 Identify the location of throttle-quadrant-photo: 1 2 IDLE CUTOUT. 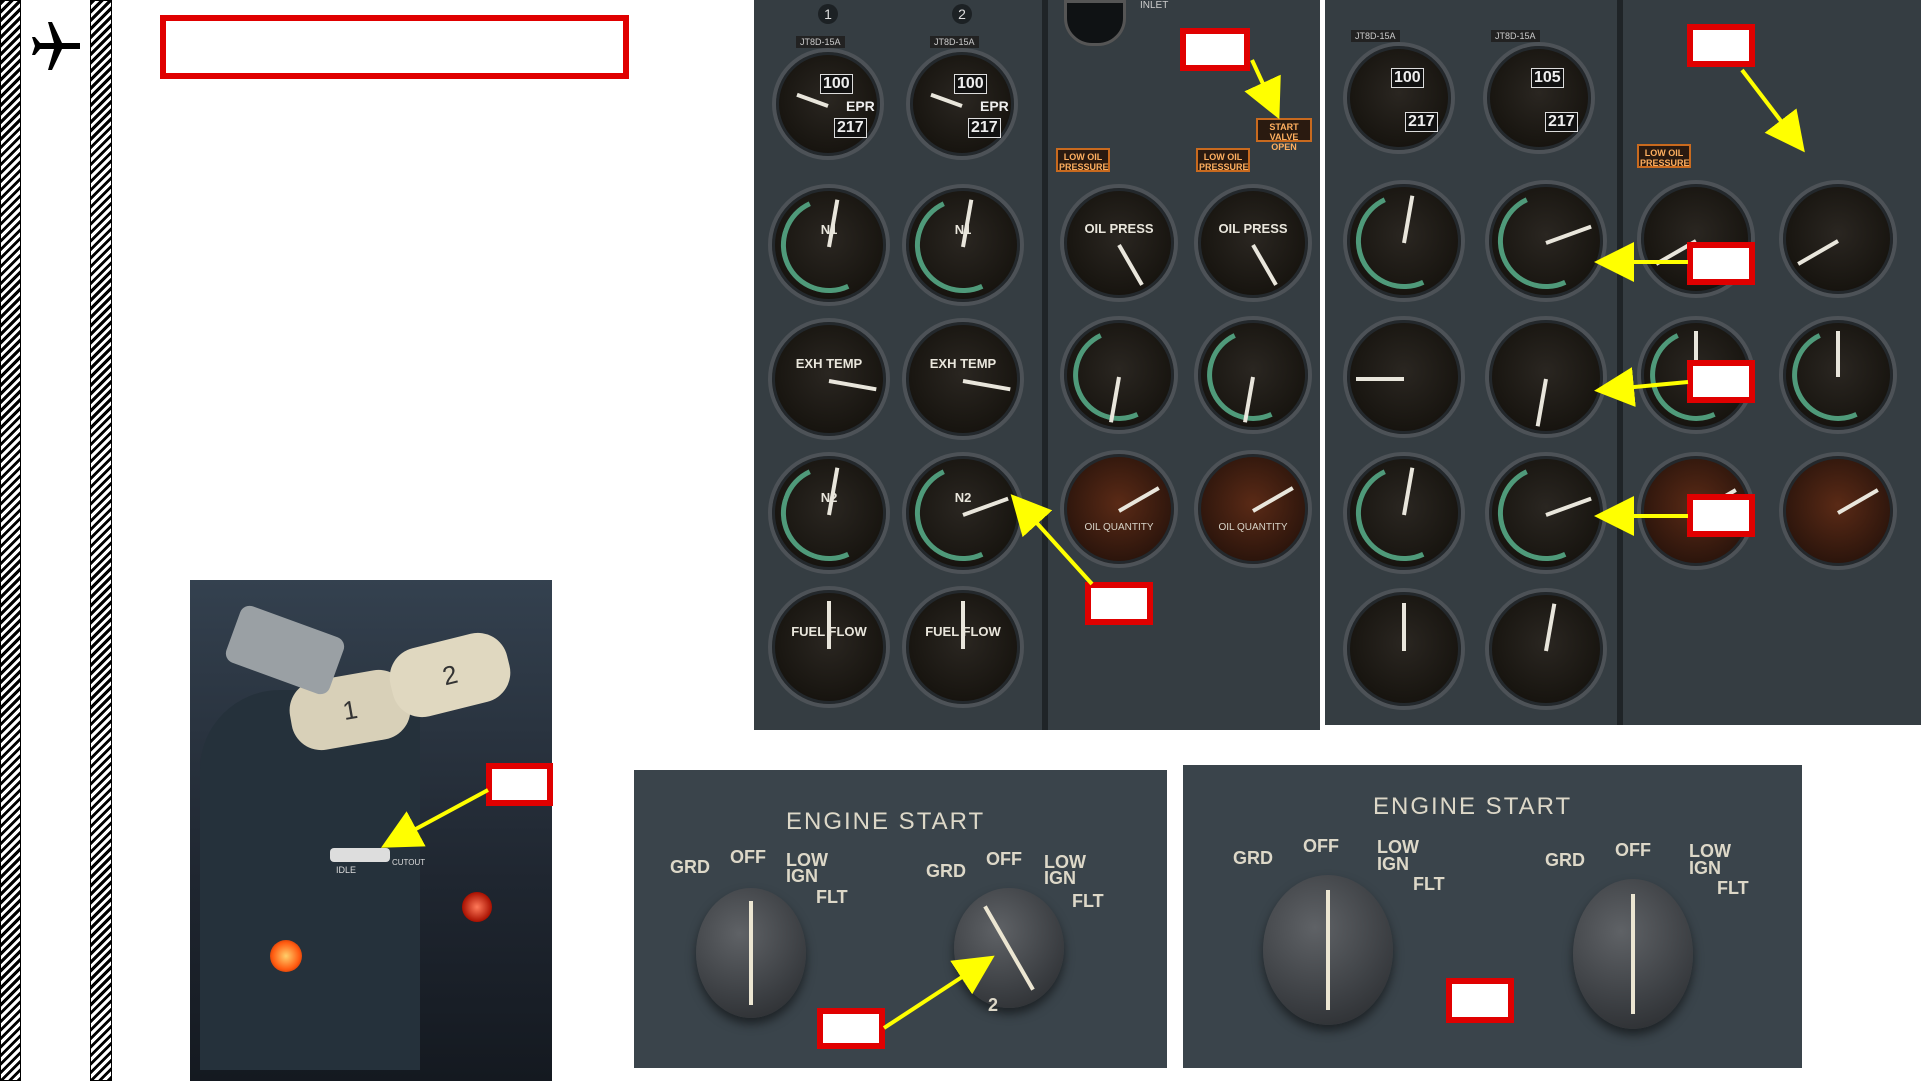
(371, 830).